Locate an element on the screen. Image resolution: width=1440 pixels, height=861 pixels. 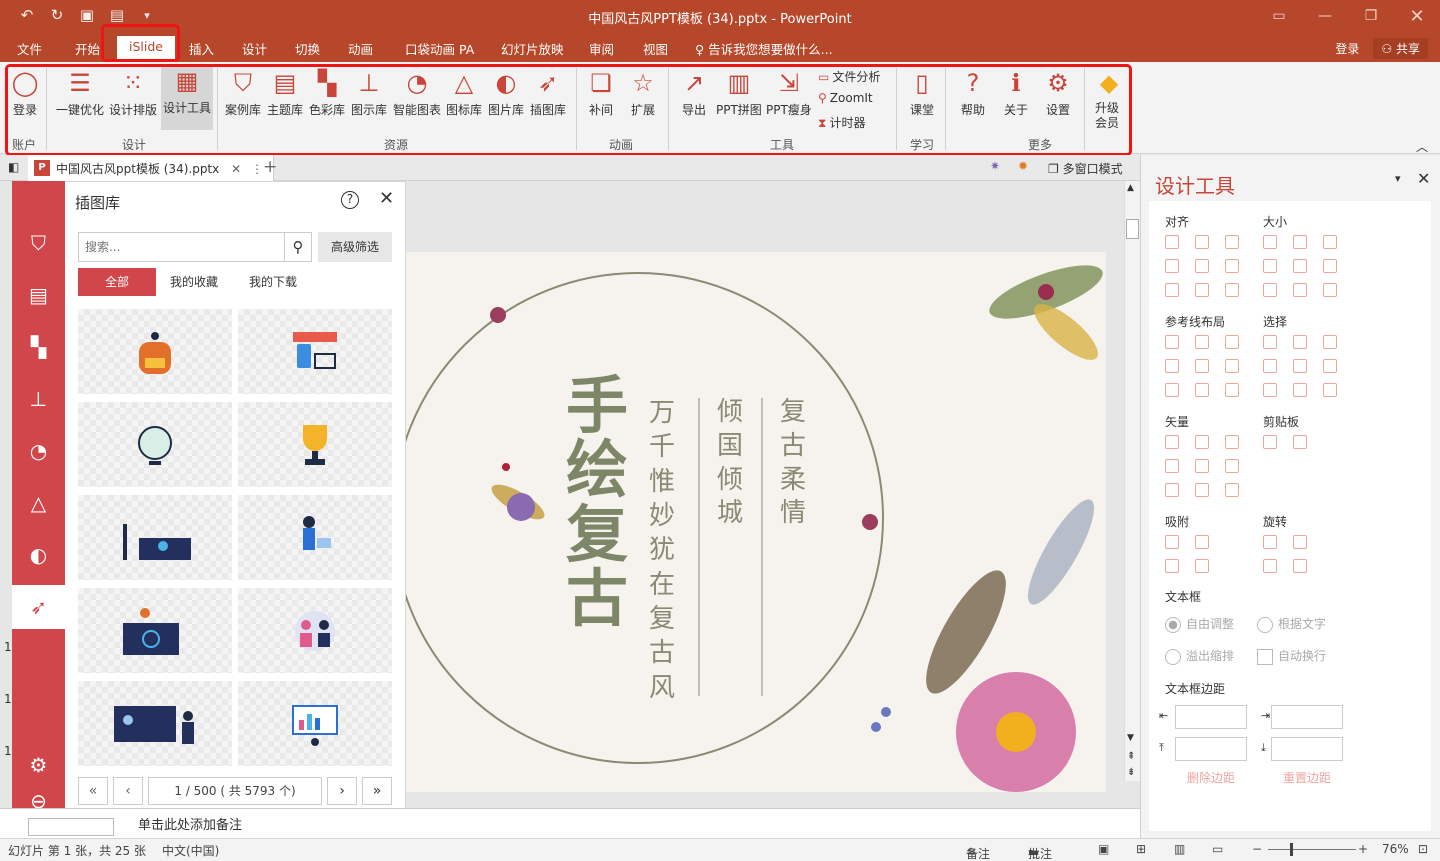
pane-close-icon: ✕ is located at coordinates (1423, 178).